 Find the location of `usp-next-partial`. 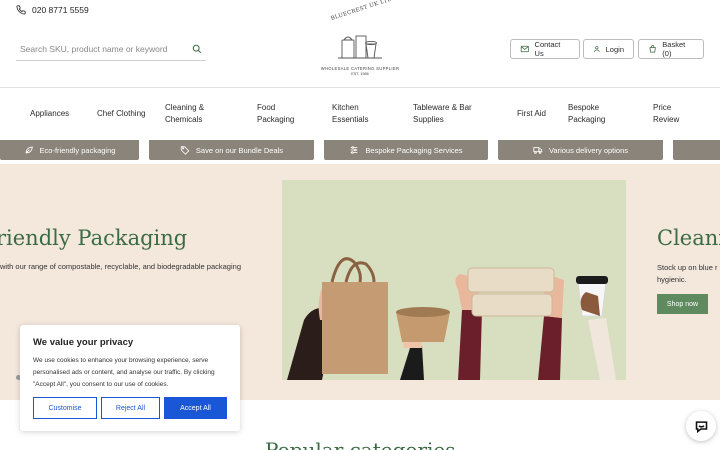

usp-next-partial is located at coordinates (696, 150).